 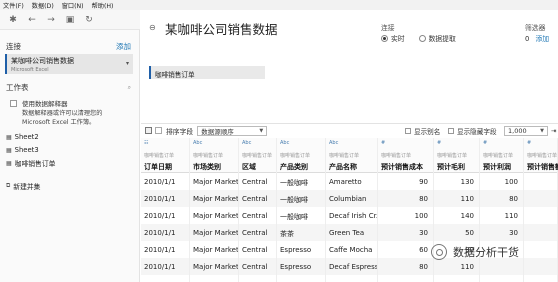 I want to click on column-header: Abc 咖啡销售订单 产品名称, so click(x=351, y=155).